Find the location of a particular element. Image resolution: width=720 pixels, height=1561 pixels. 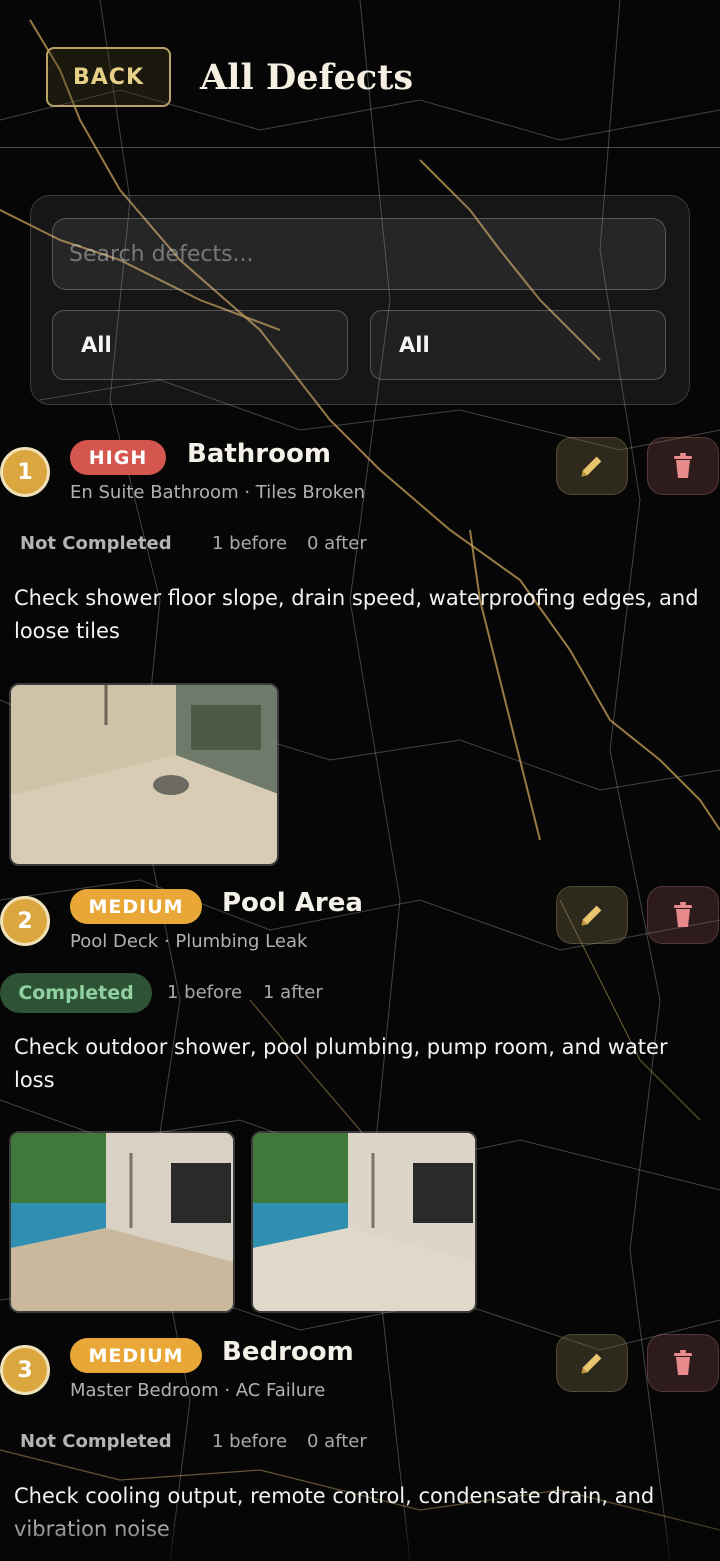

header-divider is located at coordinates (360, 147).